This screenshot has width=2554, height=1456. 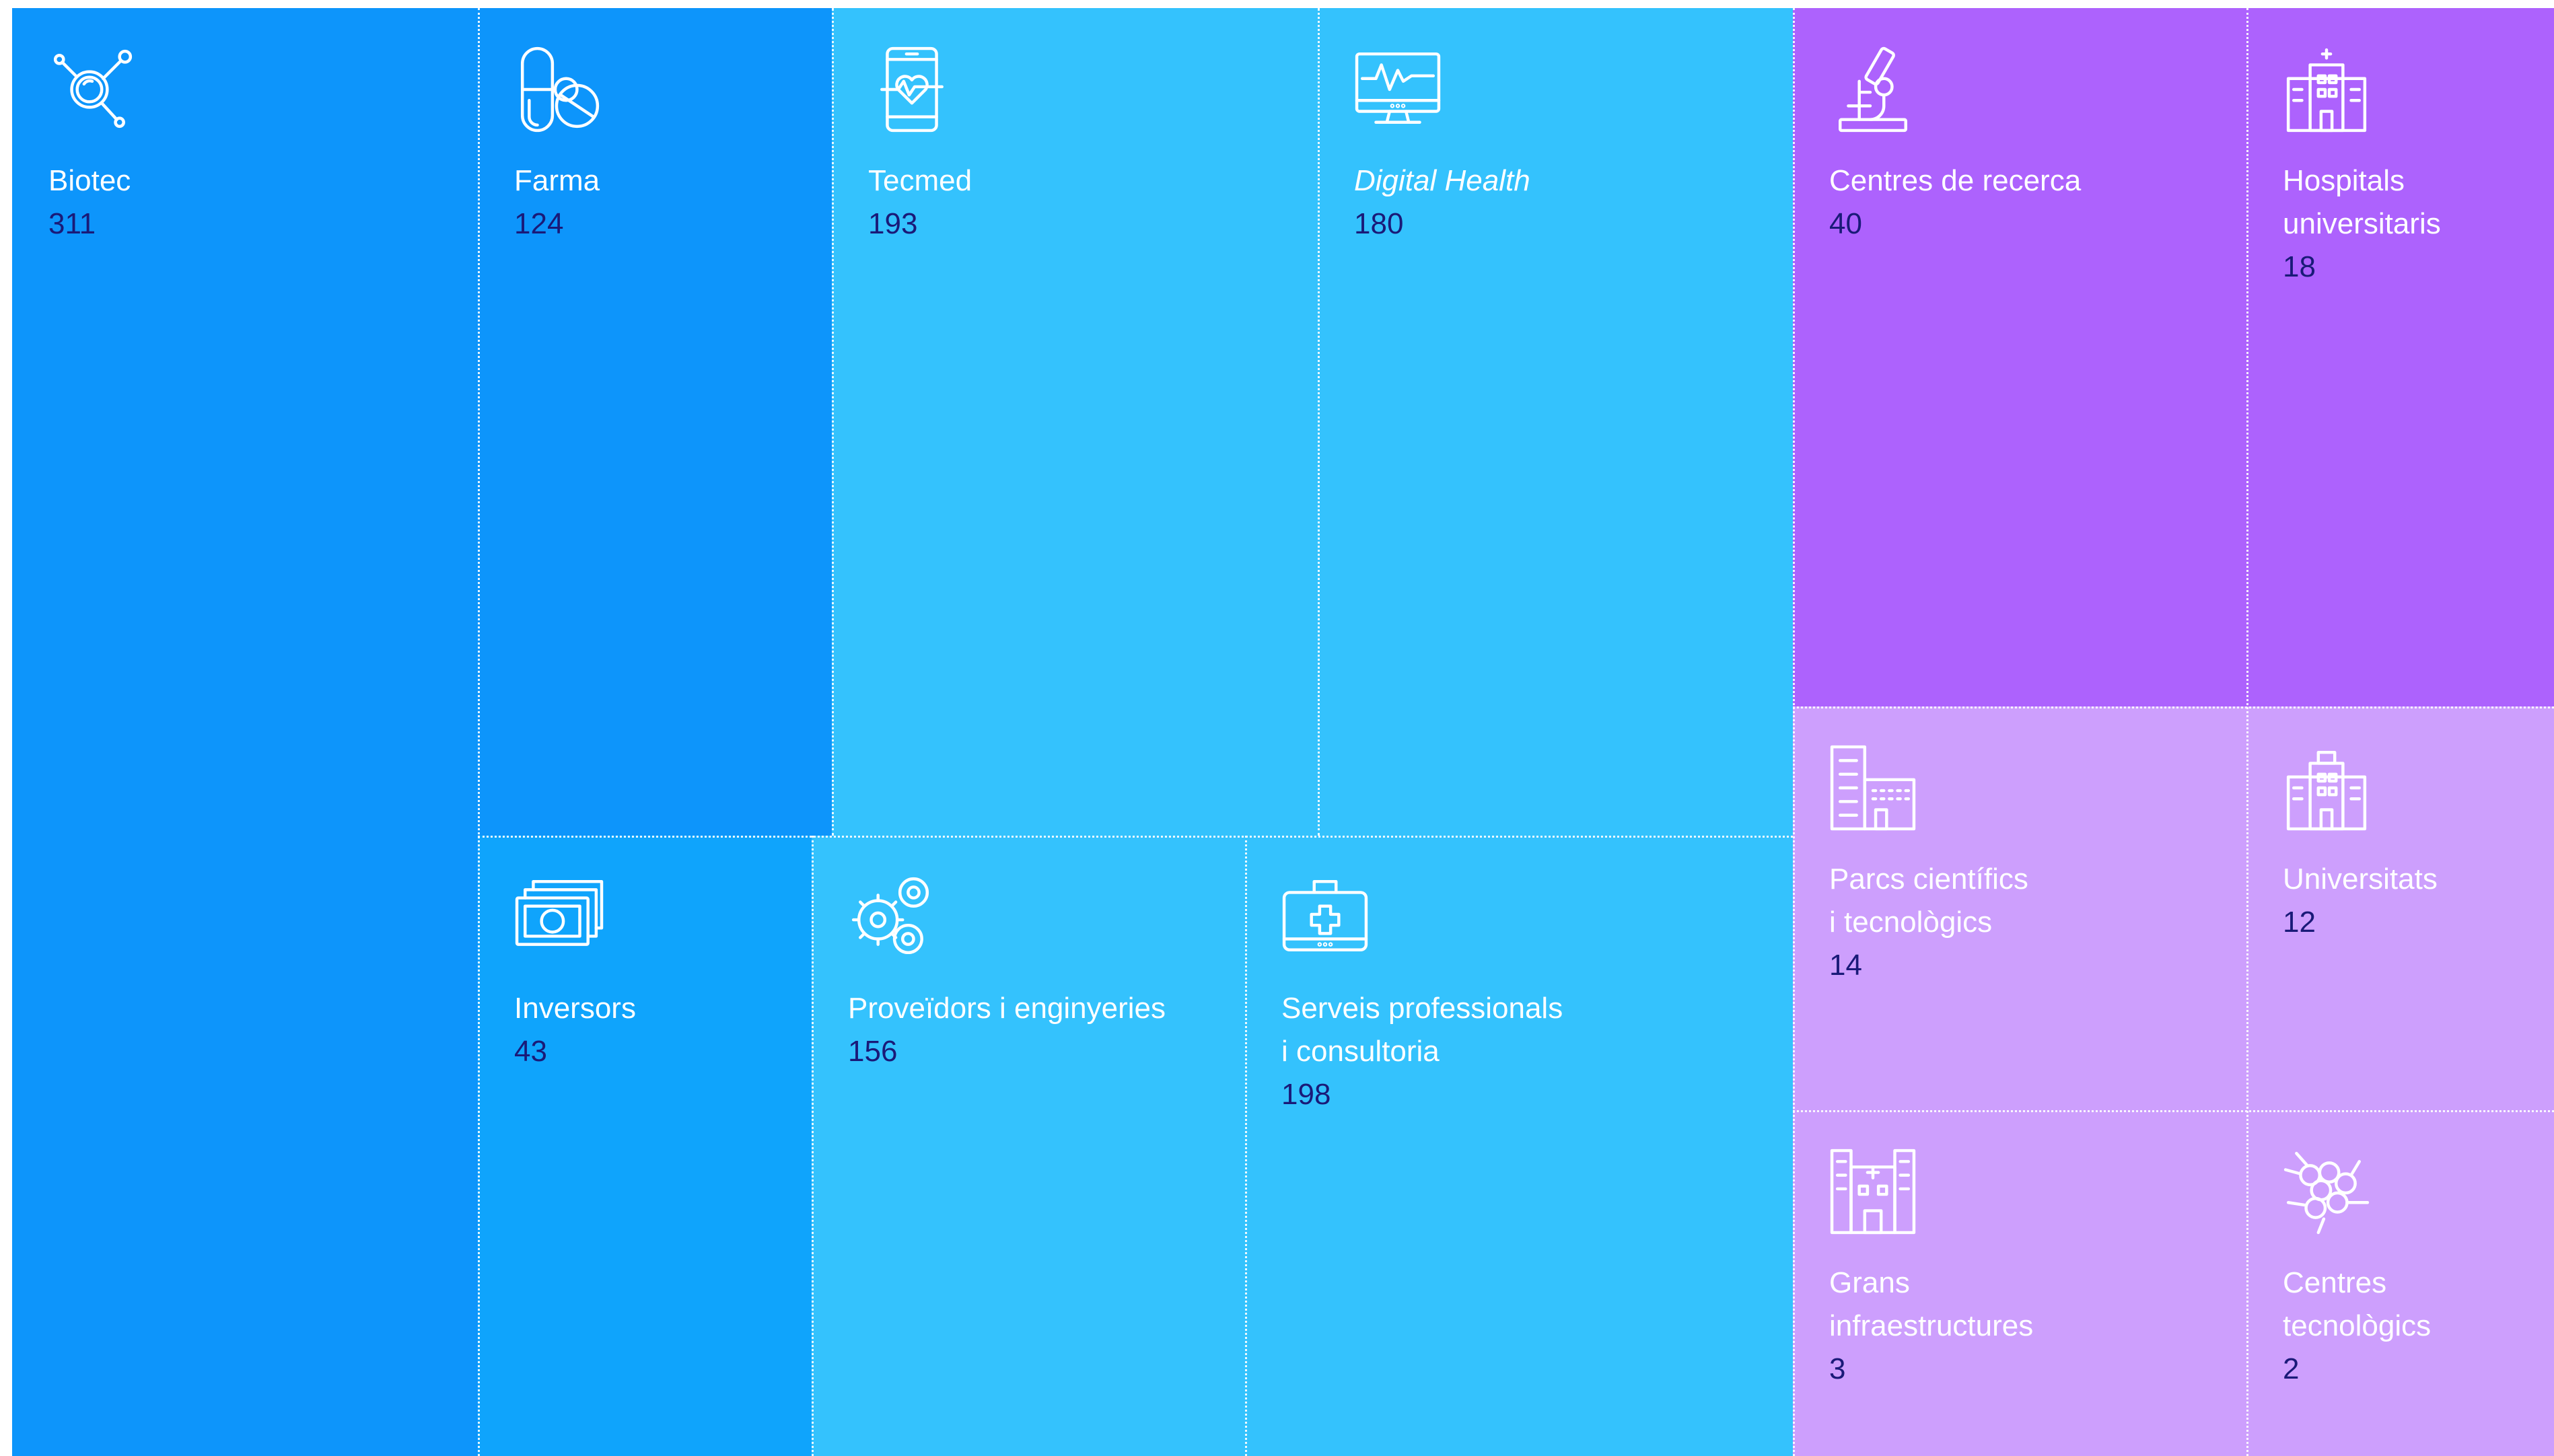 I want to click on tile-label: Farma 124, so click(x=666, y=202).